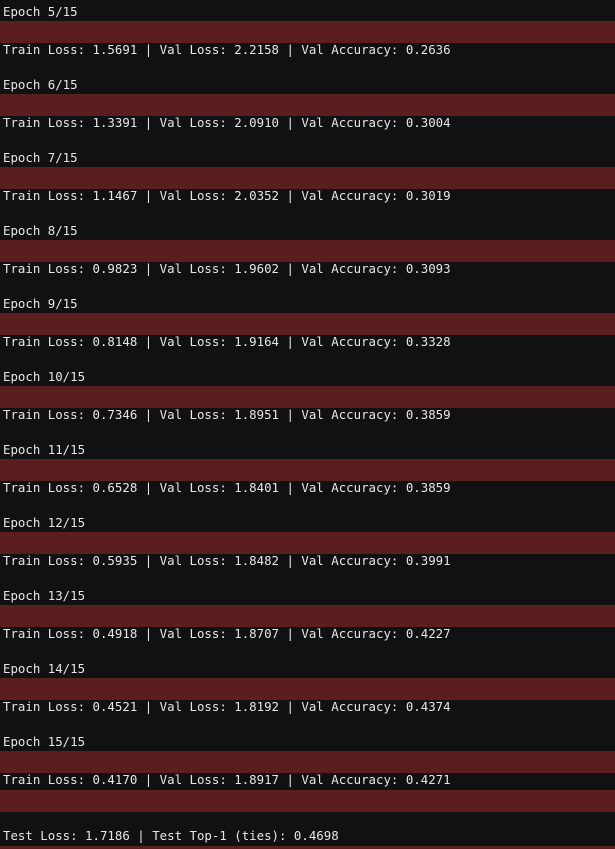  Describe the element at coordinates (40, 11) in the screenshot. I see `epoch-header: Epoch 5/15` at that location.